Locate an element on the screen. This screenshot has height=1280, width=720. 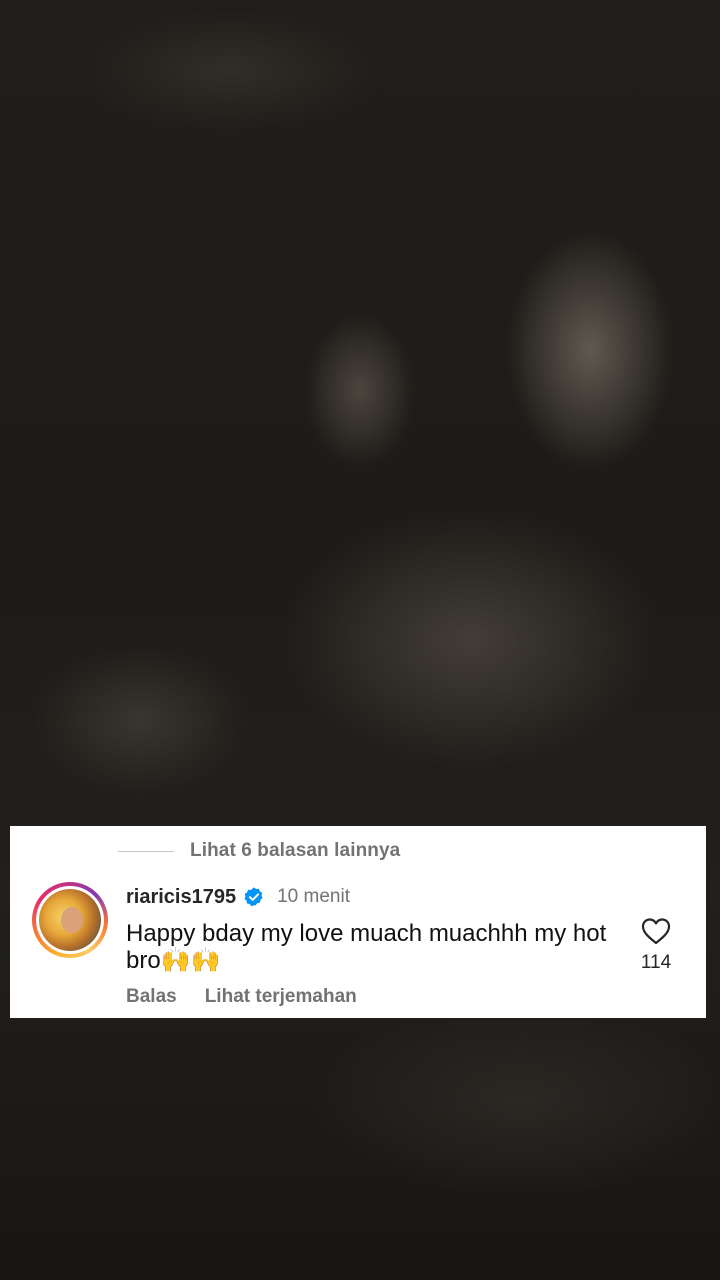
view-more-replies-label: Lihat 6 balasan lainnya is located at coordinates (295, 850).